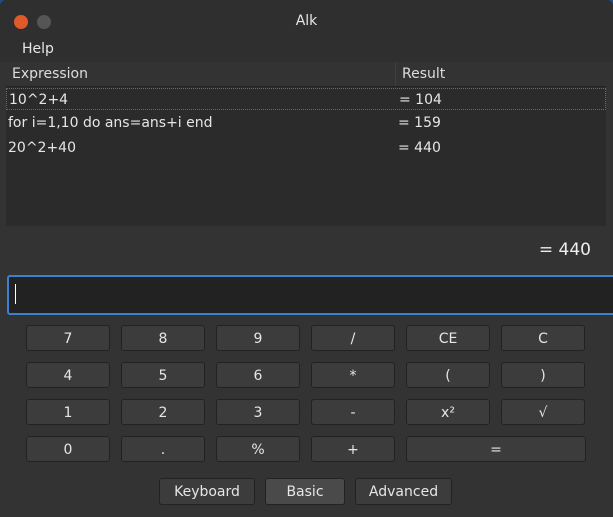  Describe the element at coordinates (419, 148) in the screenshot. I see `history-result: = 440` at that location.